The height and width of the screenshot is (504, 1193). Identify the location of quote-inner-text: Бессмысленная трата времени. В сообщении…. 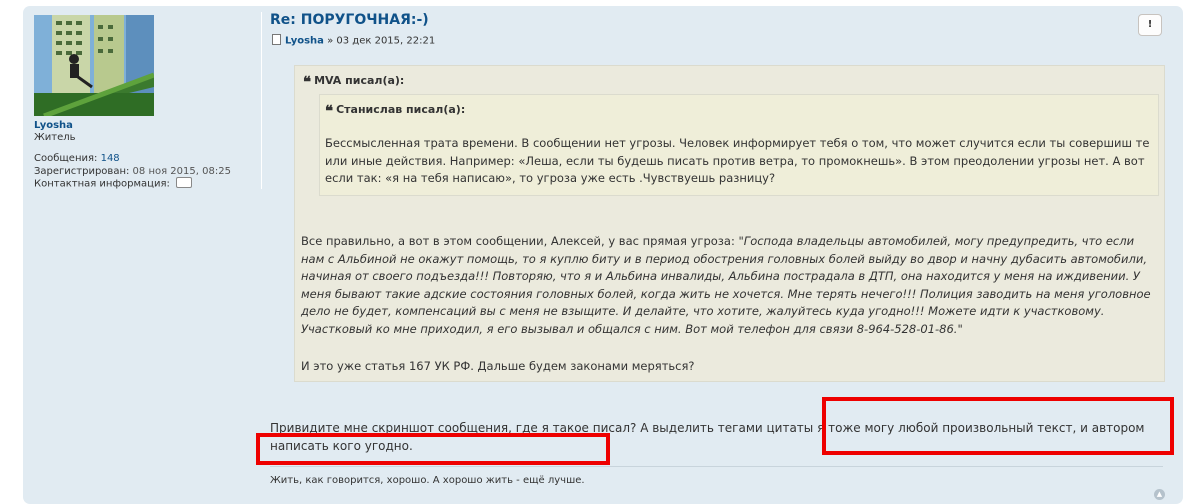
(737, 160).